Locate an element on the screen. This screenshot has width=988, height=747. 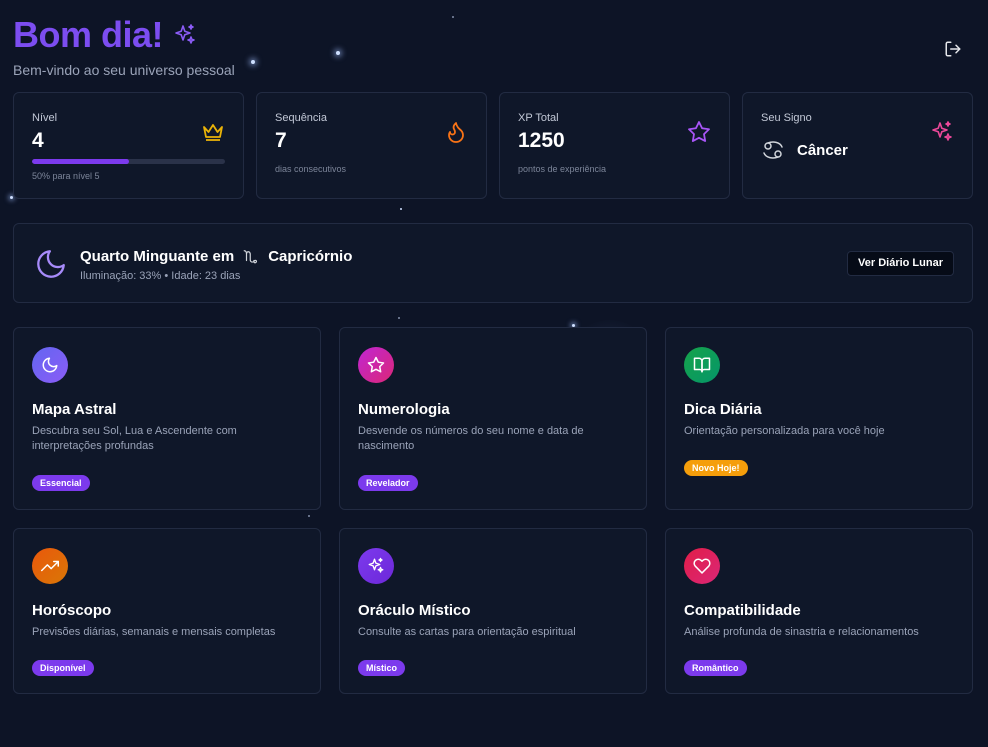
feature-title: Oráculo Místico is located at coordinates (414, 610).